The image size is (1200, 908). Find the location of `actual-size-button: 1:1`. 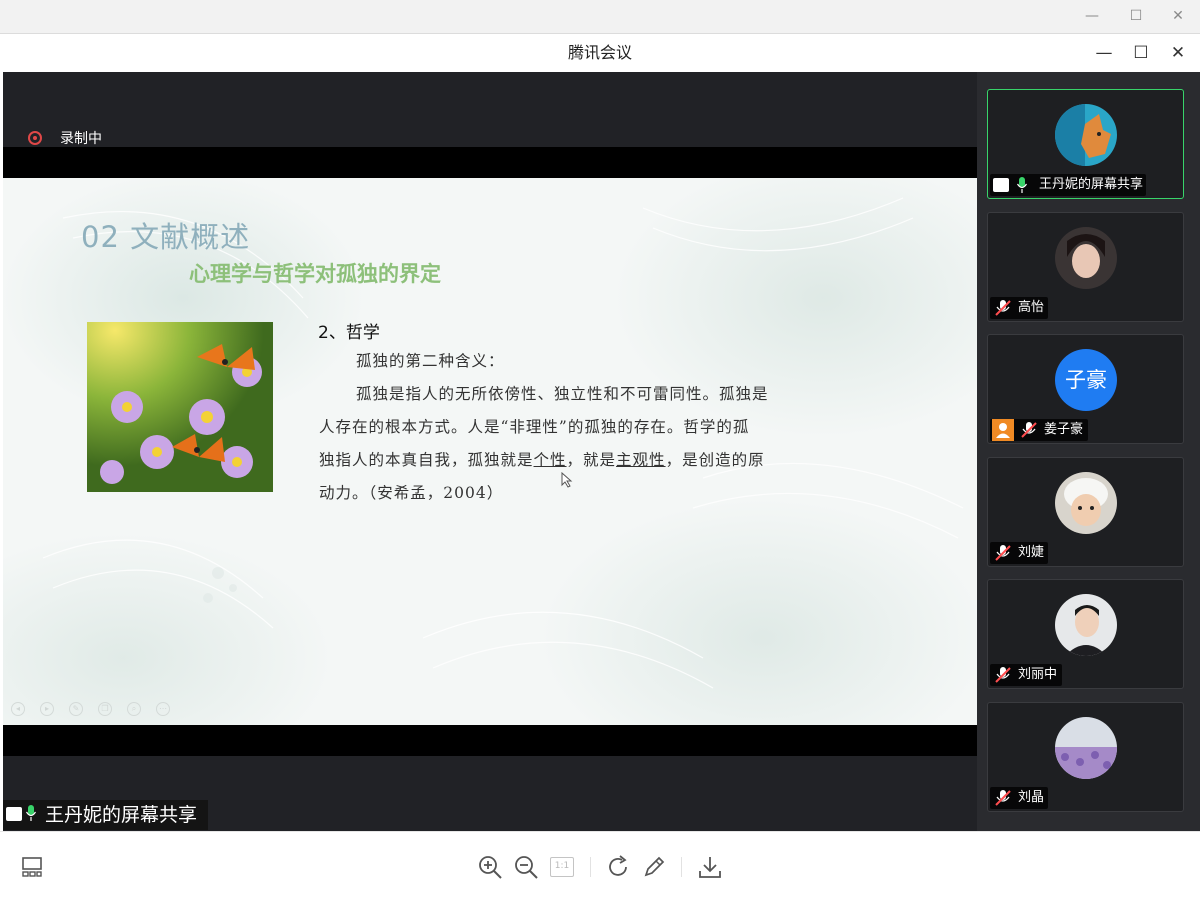

actual-size-button: 1:1 is located at coordinates (562, 867).